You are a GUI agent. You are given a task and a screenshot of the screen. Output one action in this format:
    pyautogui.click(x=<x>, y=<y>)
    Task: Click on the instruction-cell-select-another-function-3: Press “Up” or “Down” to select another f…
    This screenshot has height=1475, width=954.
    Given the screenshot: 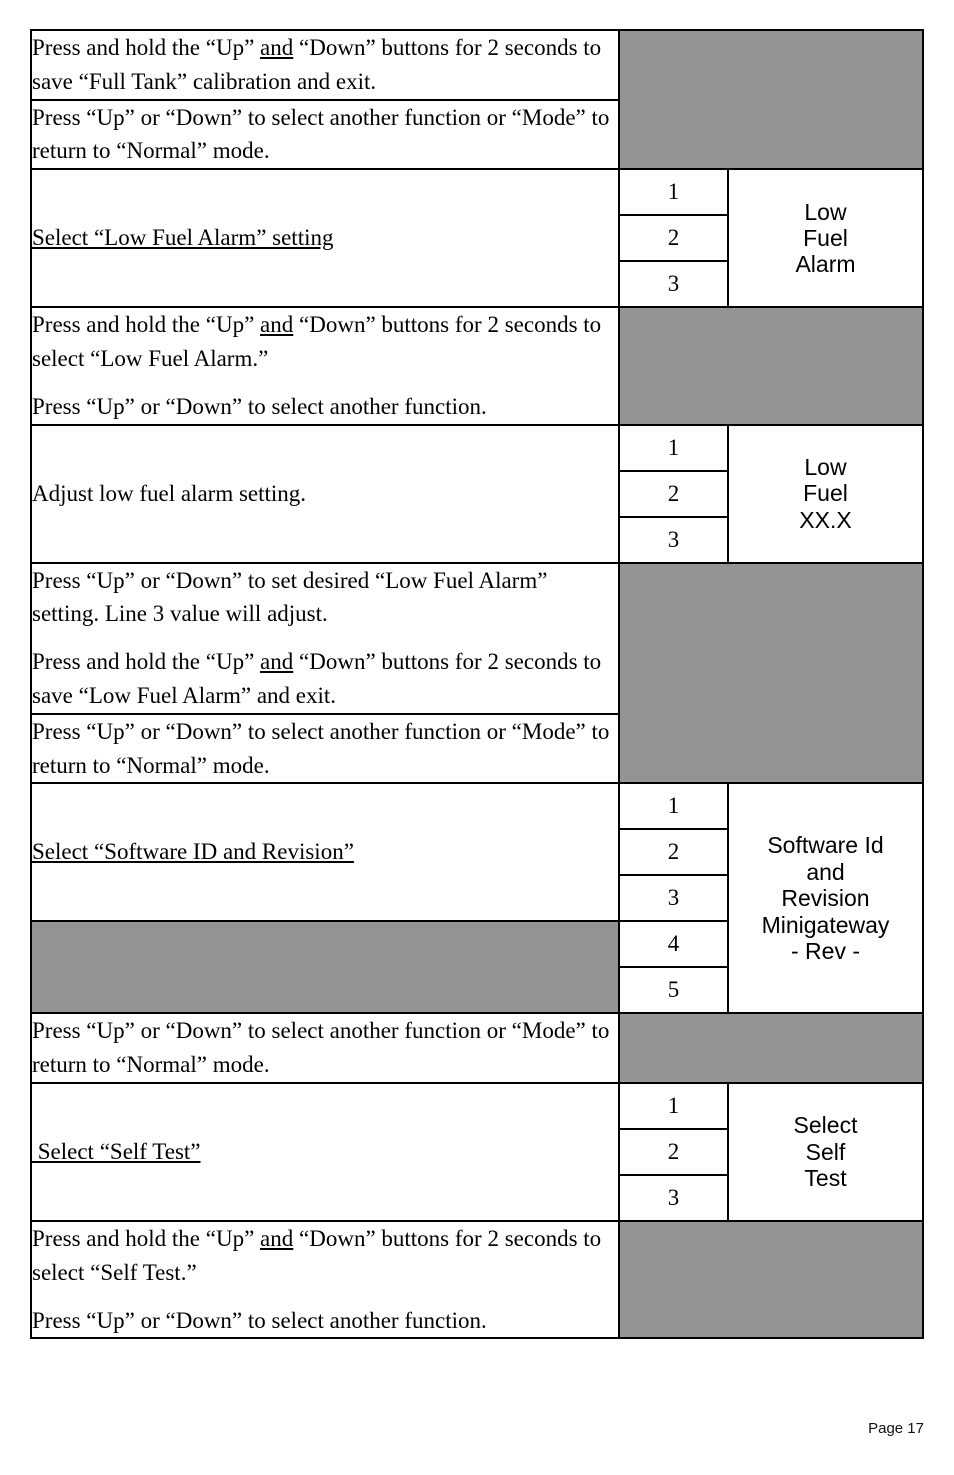 What is the action you would take?
    pyautogui.click(x=325, y=1048)
    